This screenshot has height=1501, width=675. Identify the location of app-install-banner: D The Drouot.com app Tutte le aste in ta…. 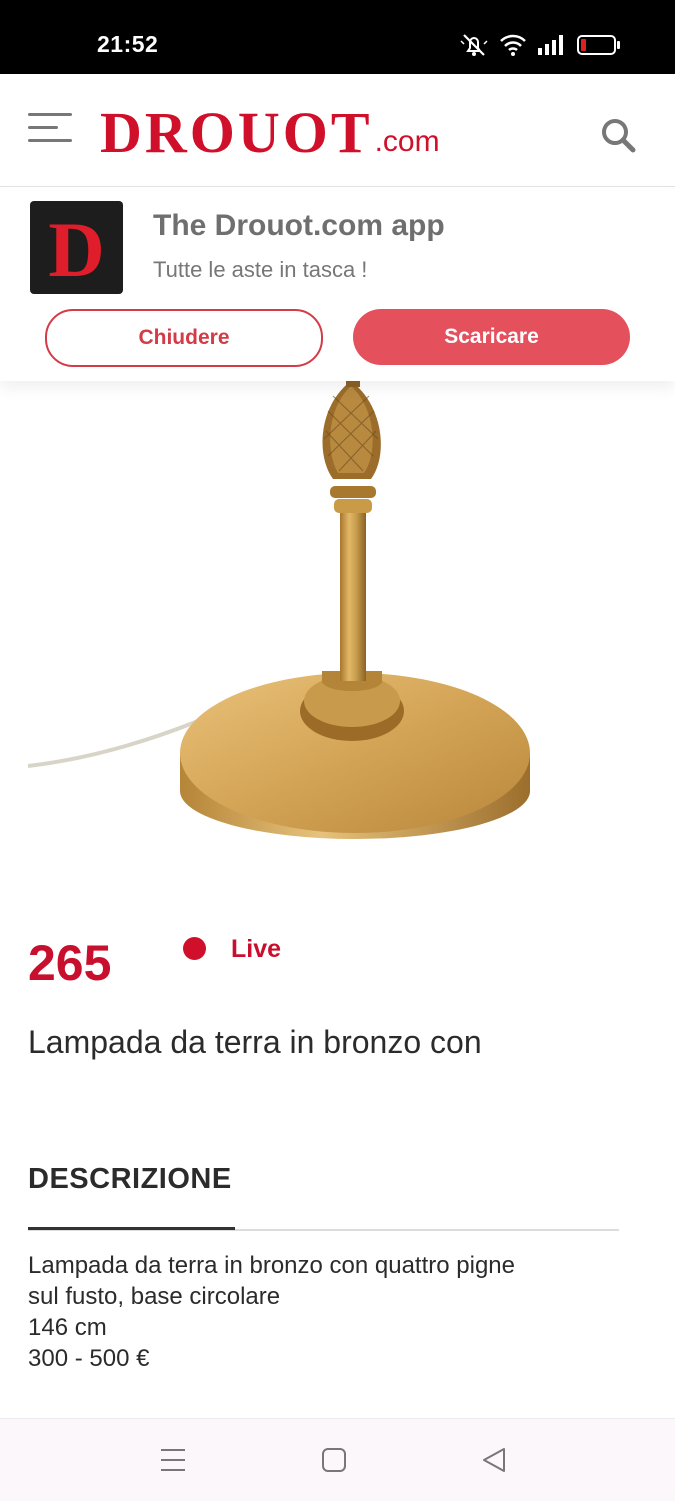
(337, 284).